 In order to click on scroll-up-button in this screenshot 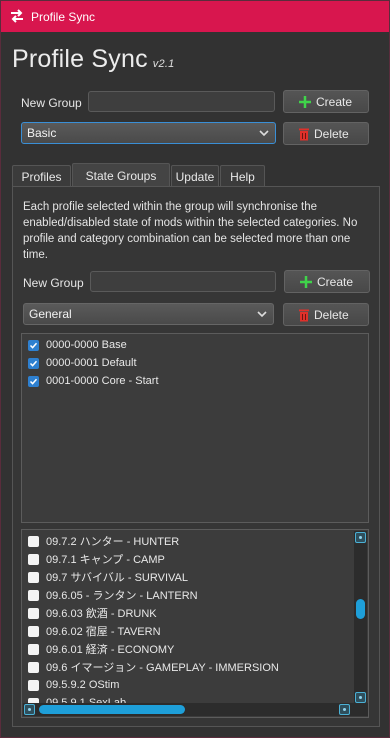, I will do `click(360, 537)`.